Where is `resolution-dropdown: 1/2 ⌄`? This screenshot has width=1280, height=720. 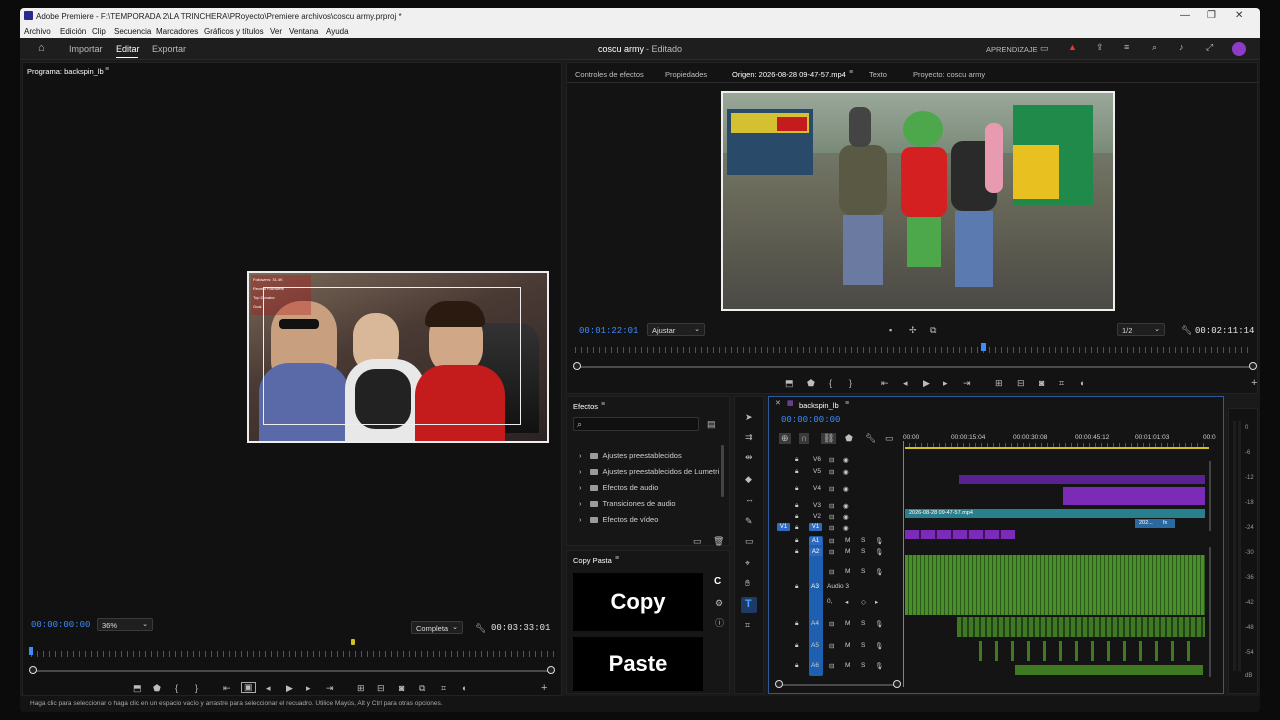
resolution-dropdown: 1/2 ⌄ is located at coordinates (1141, 329).